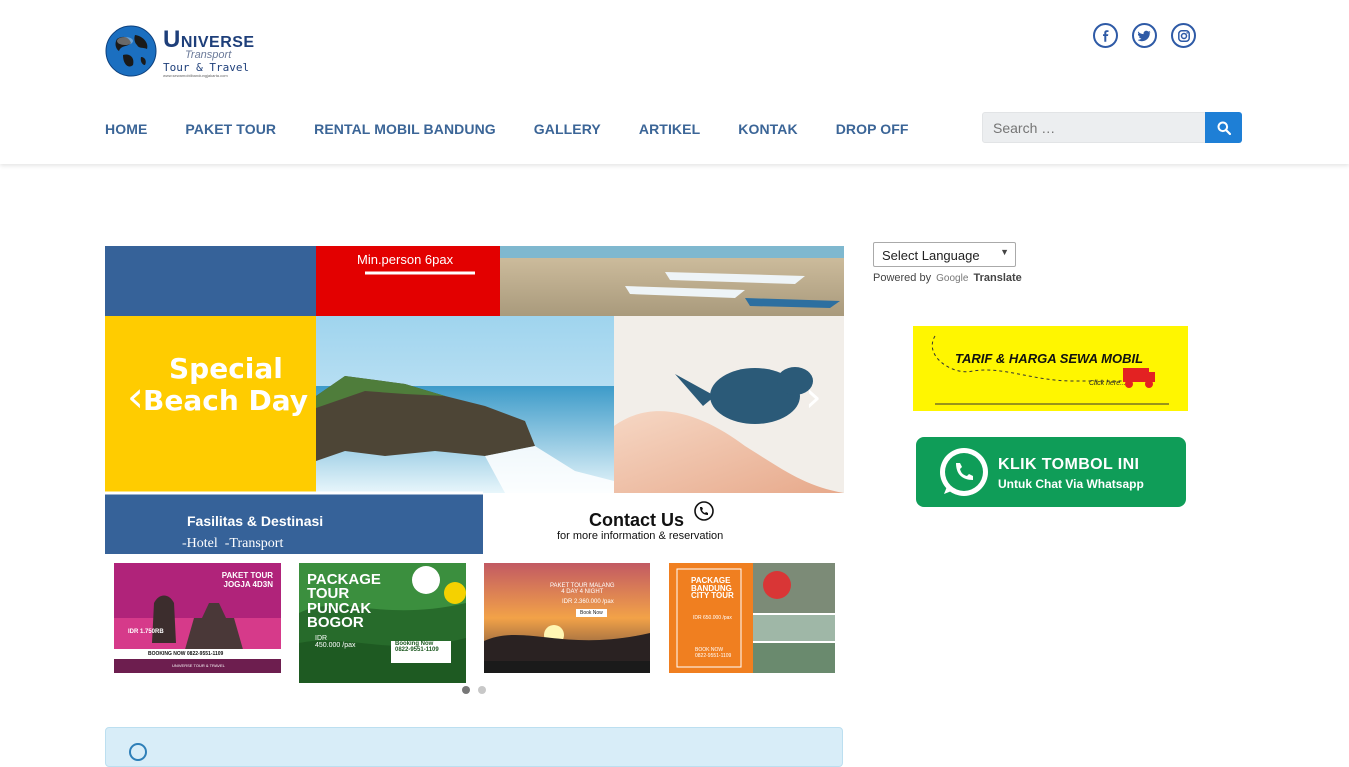 This screenshot has height=767, width=1349. What do you see at coordinates (126, 129) in the screenshot?
I see `nav-home: HOME` at bounding box center [126, 129].